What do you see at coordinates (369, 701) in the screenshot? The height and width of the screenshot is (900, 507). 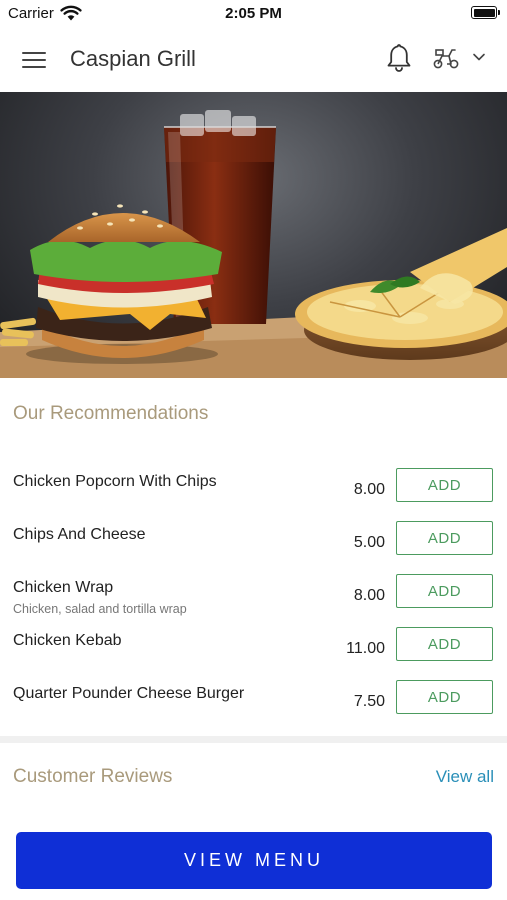 I see `item-price: 7.50` at bounding box center [369, 701].